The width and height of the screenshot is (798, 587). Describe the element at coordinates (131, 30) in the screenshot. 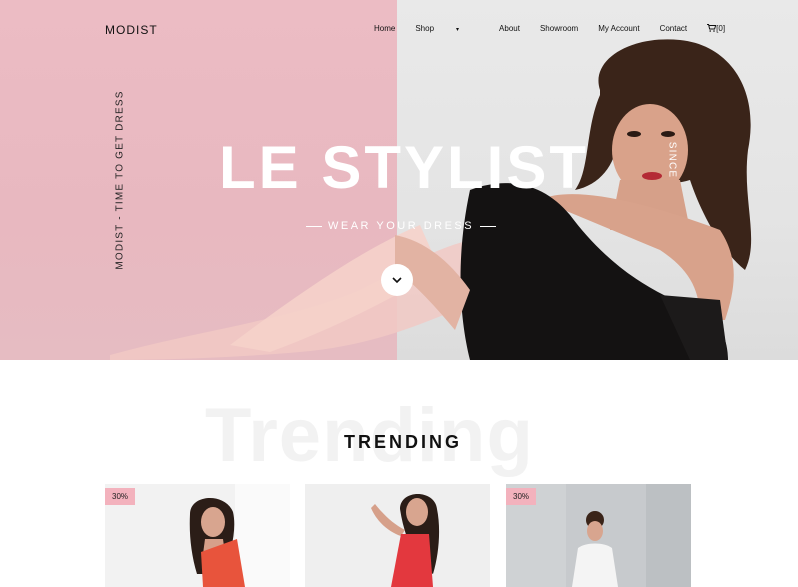

I see `brand-logo: MODIST` at that location.